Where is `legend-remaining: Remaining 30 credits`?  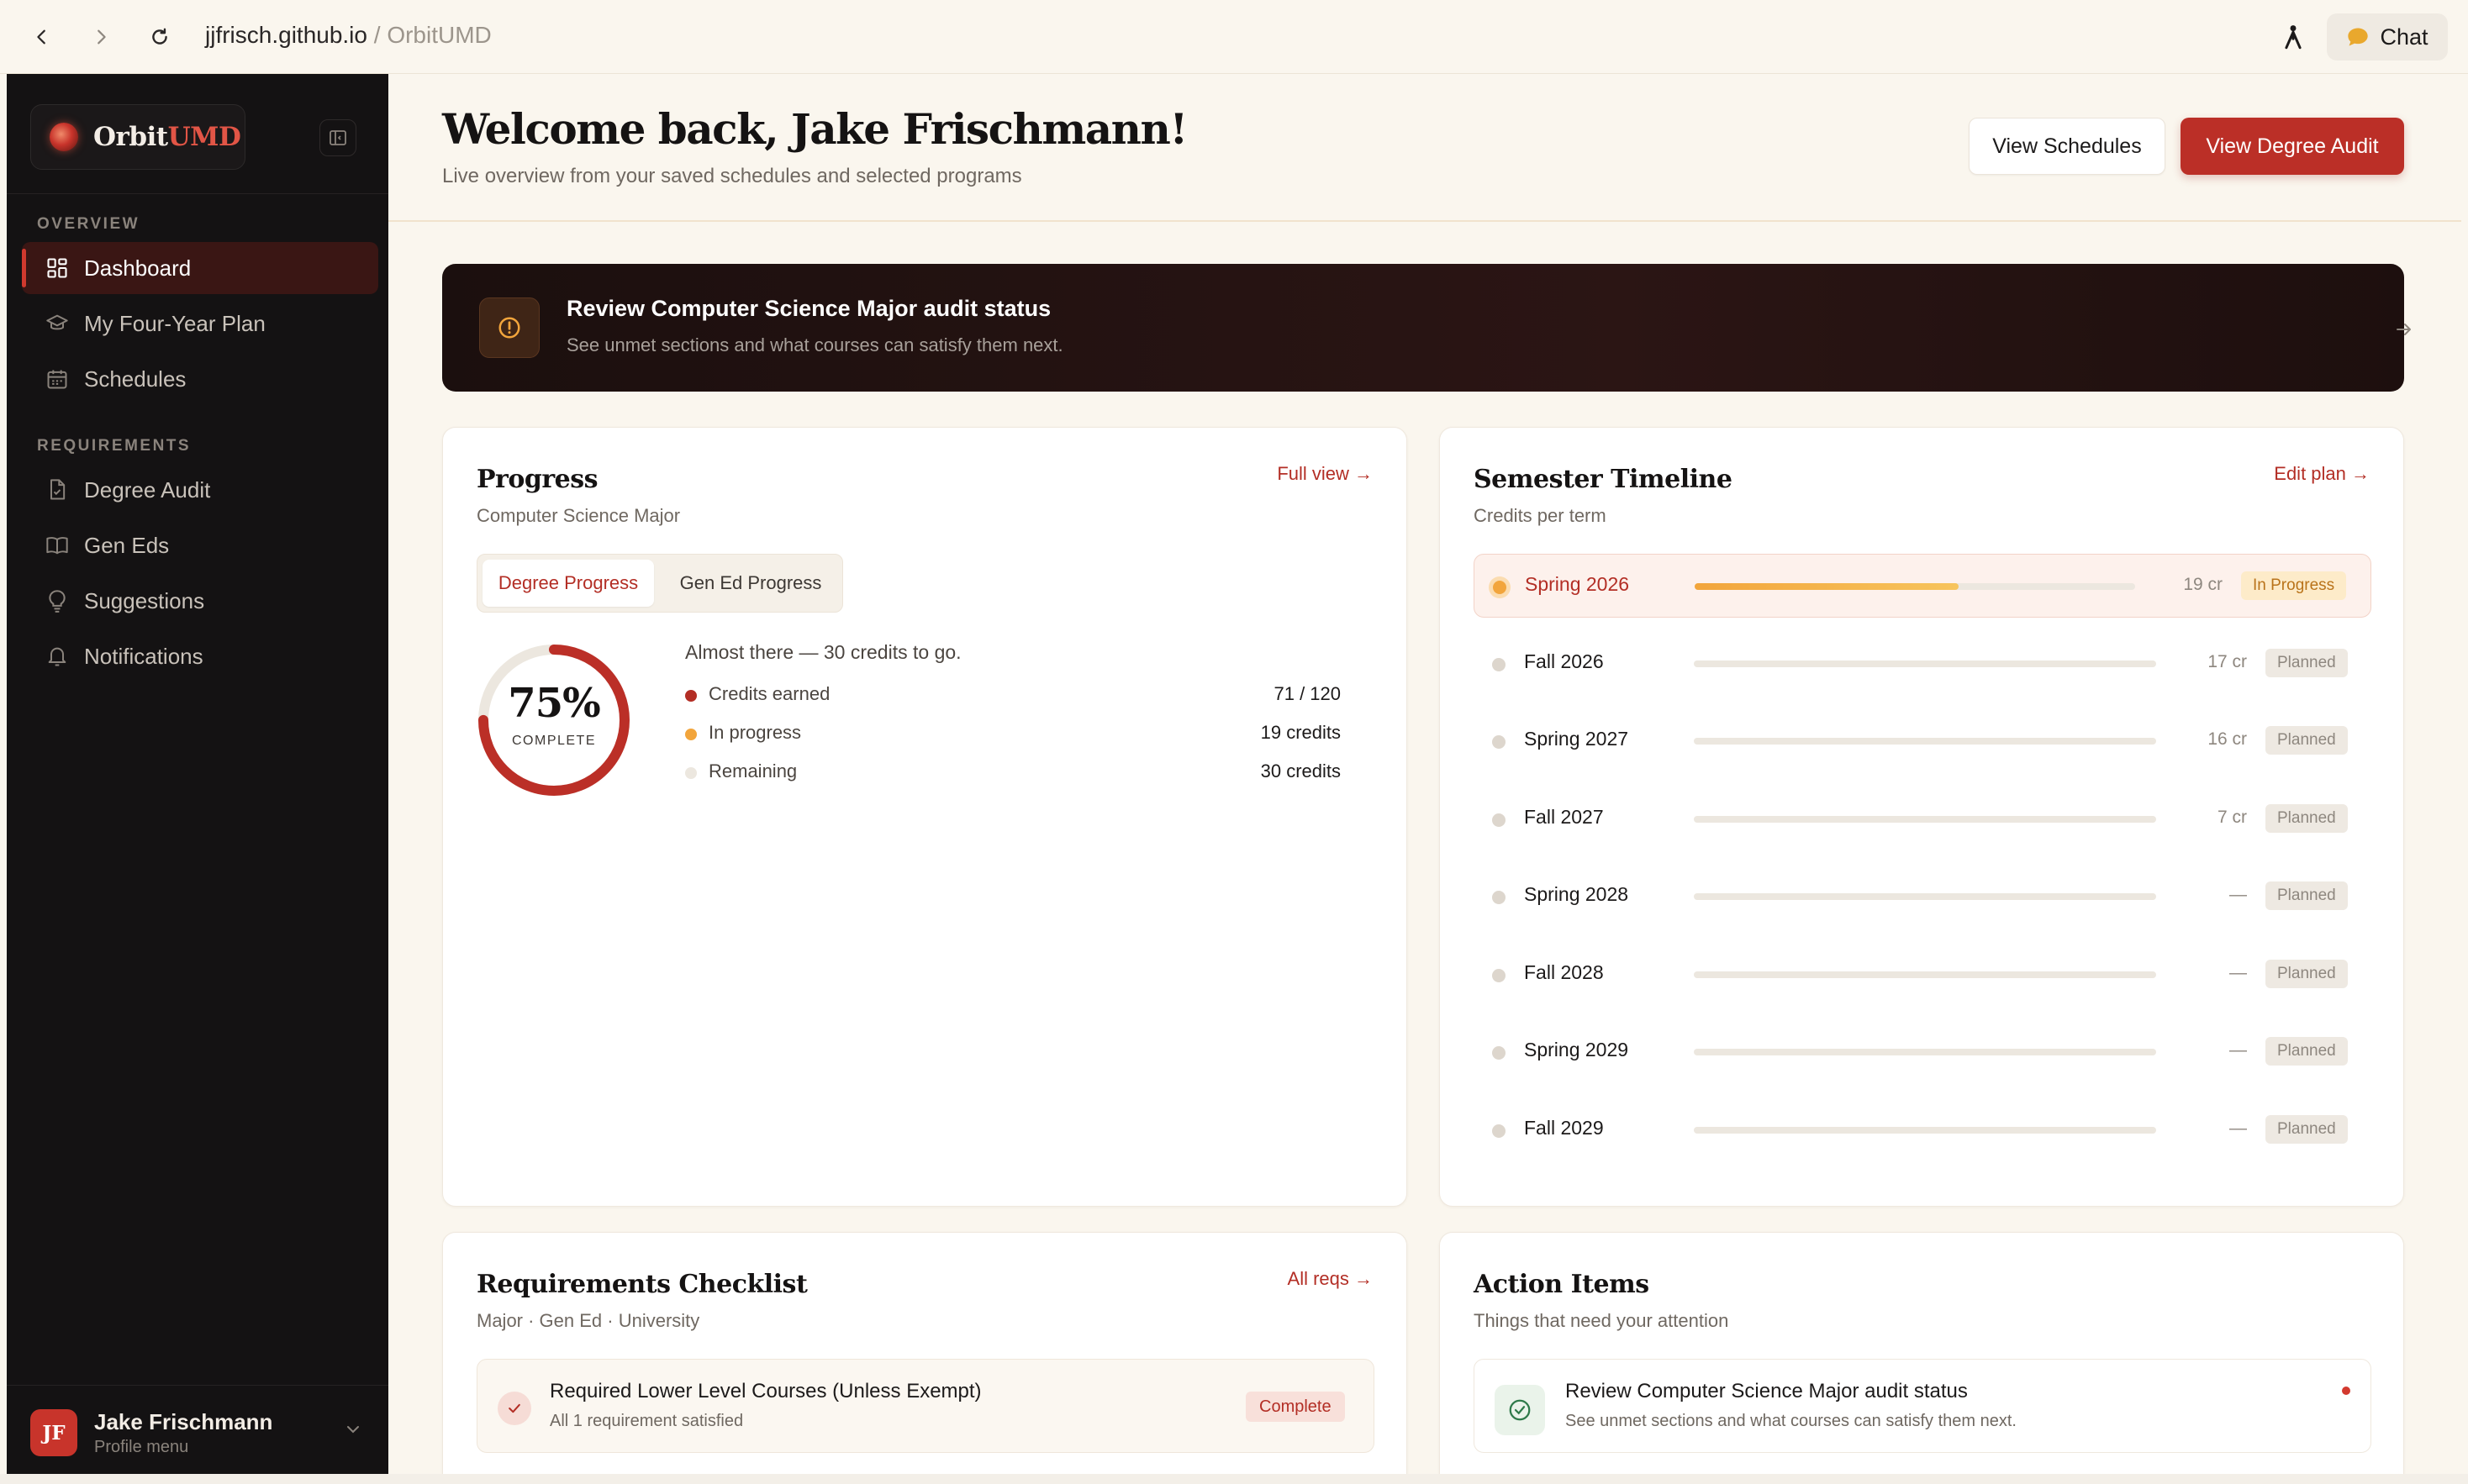
legend-remaining: Remaining 30 credits is located at coordinates (1029, 772).